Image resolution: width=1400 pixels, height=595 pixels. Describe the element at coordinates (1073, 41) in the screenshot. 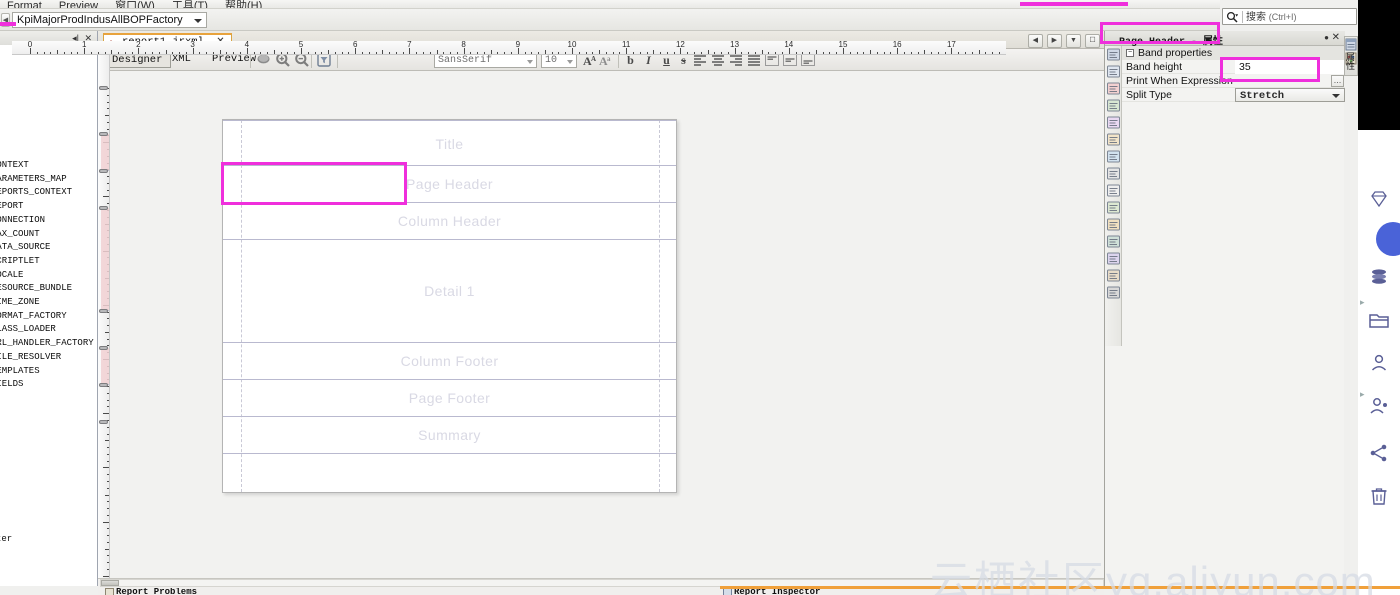

I see `tab-list-icon: ▼` at that location.